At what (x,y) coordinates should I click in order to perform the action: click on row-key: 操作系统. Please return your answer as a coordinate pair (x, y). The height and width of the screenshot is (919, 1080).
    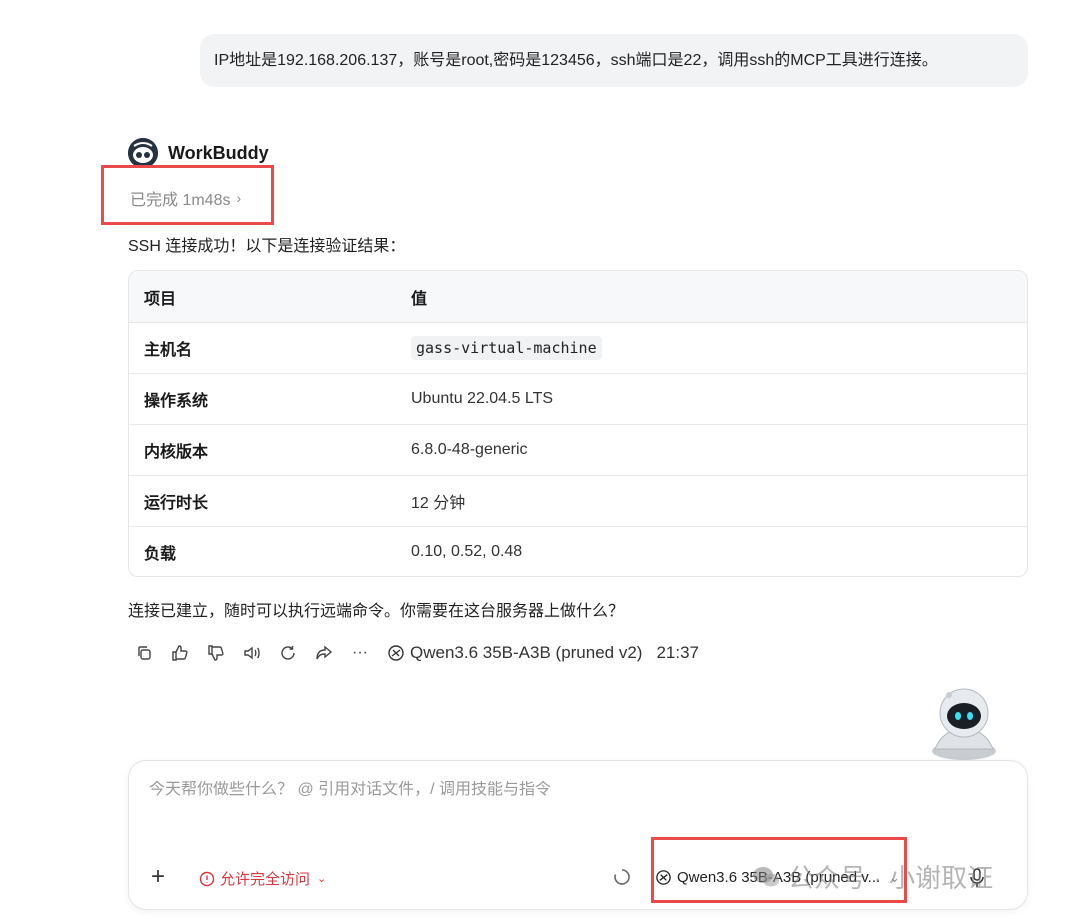
    Looking at the image, I should click on (176, 401).